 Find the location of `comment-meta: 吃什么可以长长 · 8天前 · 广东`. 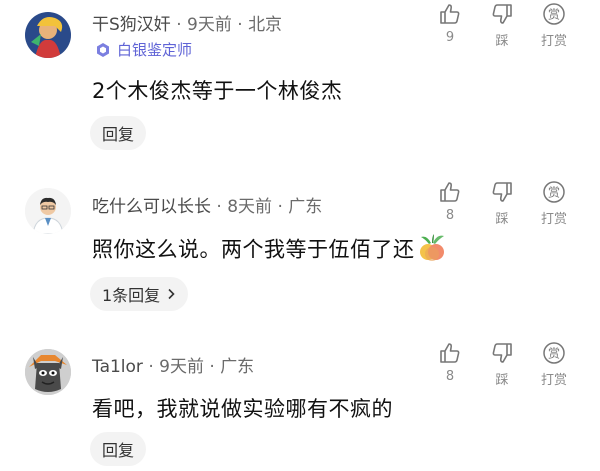

comment-meta: 吃什么可以长长 · 8天前 · 广东 is located at coordinates (207, 207).